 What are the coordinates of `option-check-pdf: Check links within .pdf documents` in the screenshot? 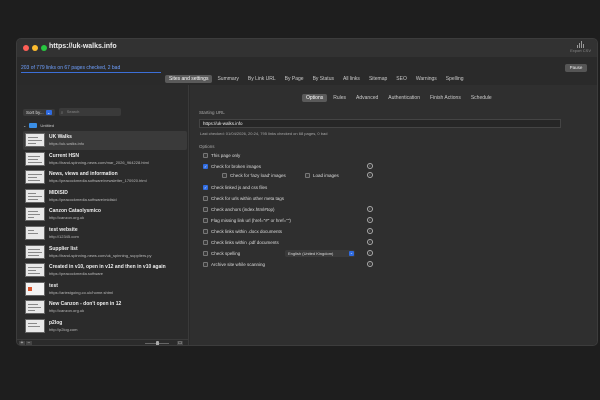 It's located at (241, 242).